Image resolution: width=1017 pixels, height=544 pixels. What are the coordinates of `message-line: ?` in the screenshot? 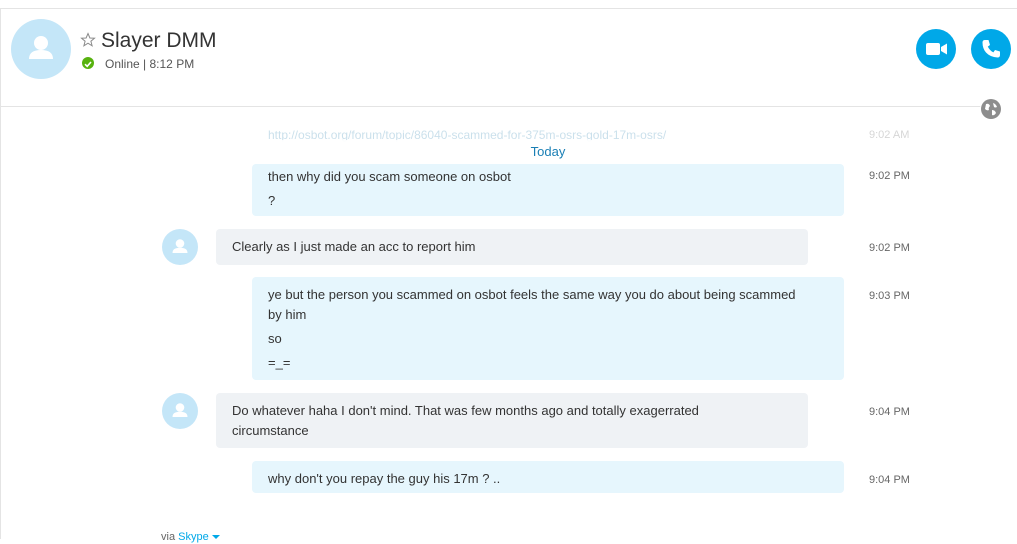 It's located at (272, 200).